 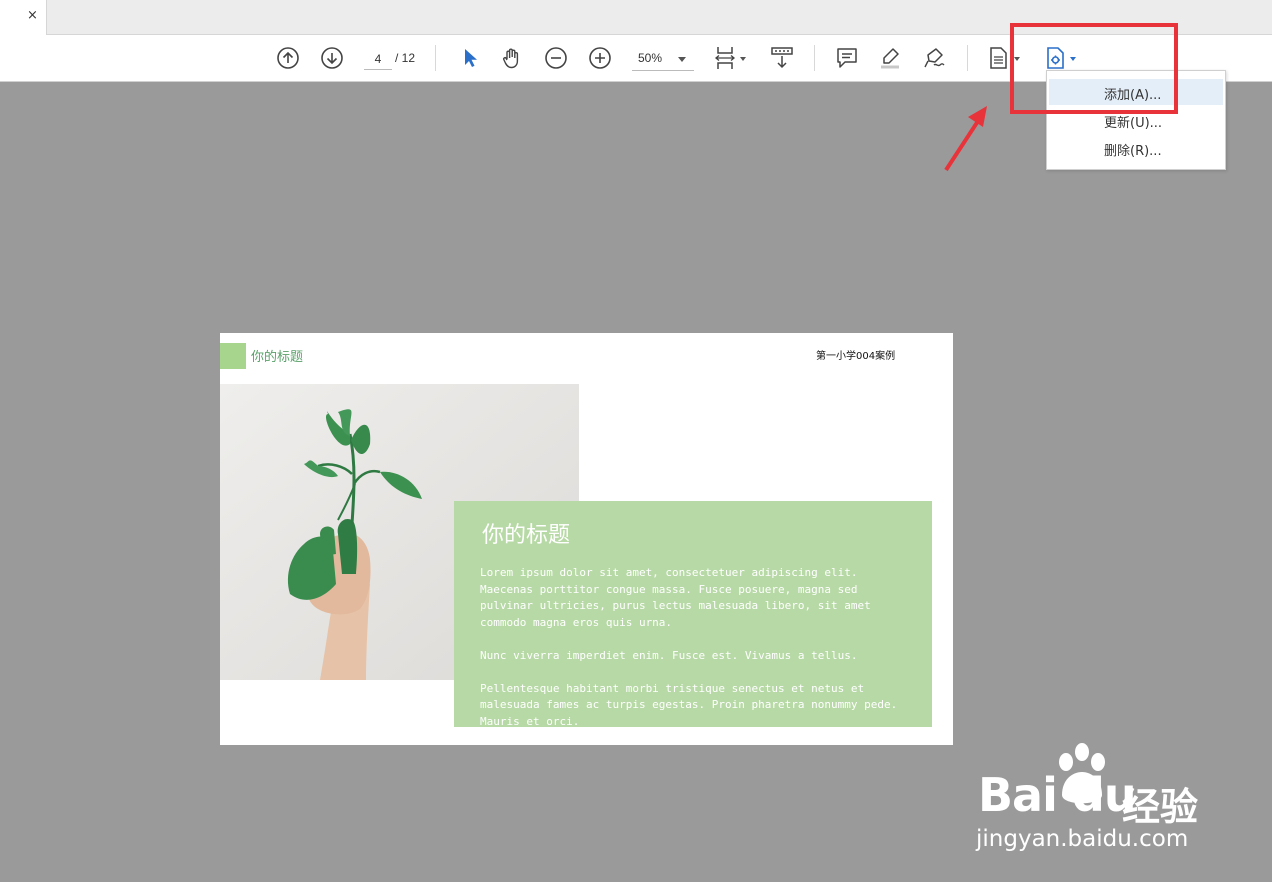 What do you see at coordinates (233, 356) in the screenshot?
I see `header-accent-square` at bounding box center [233, 356].